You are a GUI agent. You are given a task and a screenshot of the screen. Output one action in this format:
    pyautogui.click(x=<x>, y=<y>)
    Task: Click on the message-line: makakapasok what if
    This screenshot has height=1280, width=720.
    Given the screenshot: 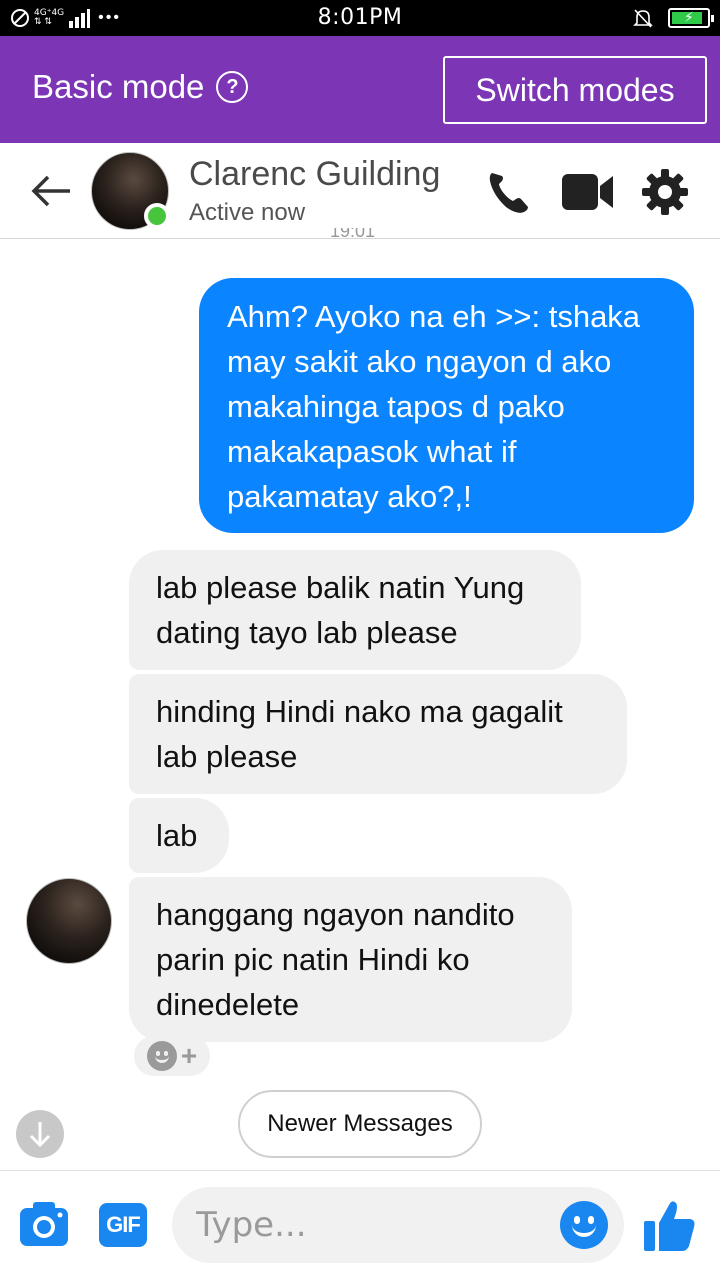 What is the action you would take?
    pyautogui.click(x=372, y=451)
    